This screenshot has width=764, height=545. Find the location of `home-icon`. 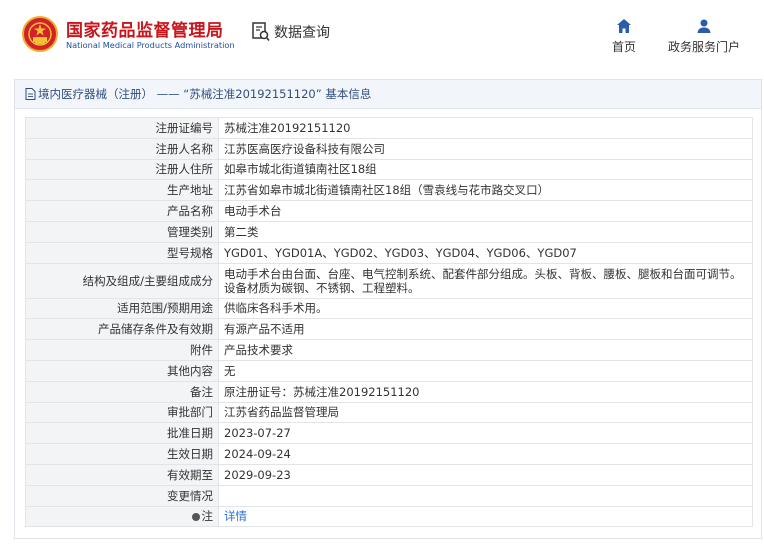

home-icon is located at coordinates (624, 26).